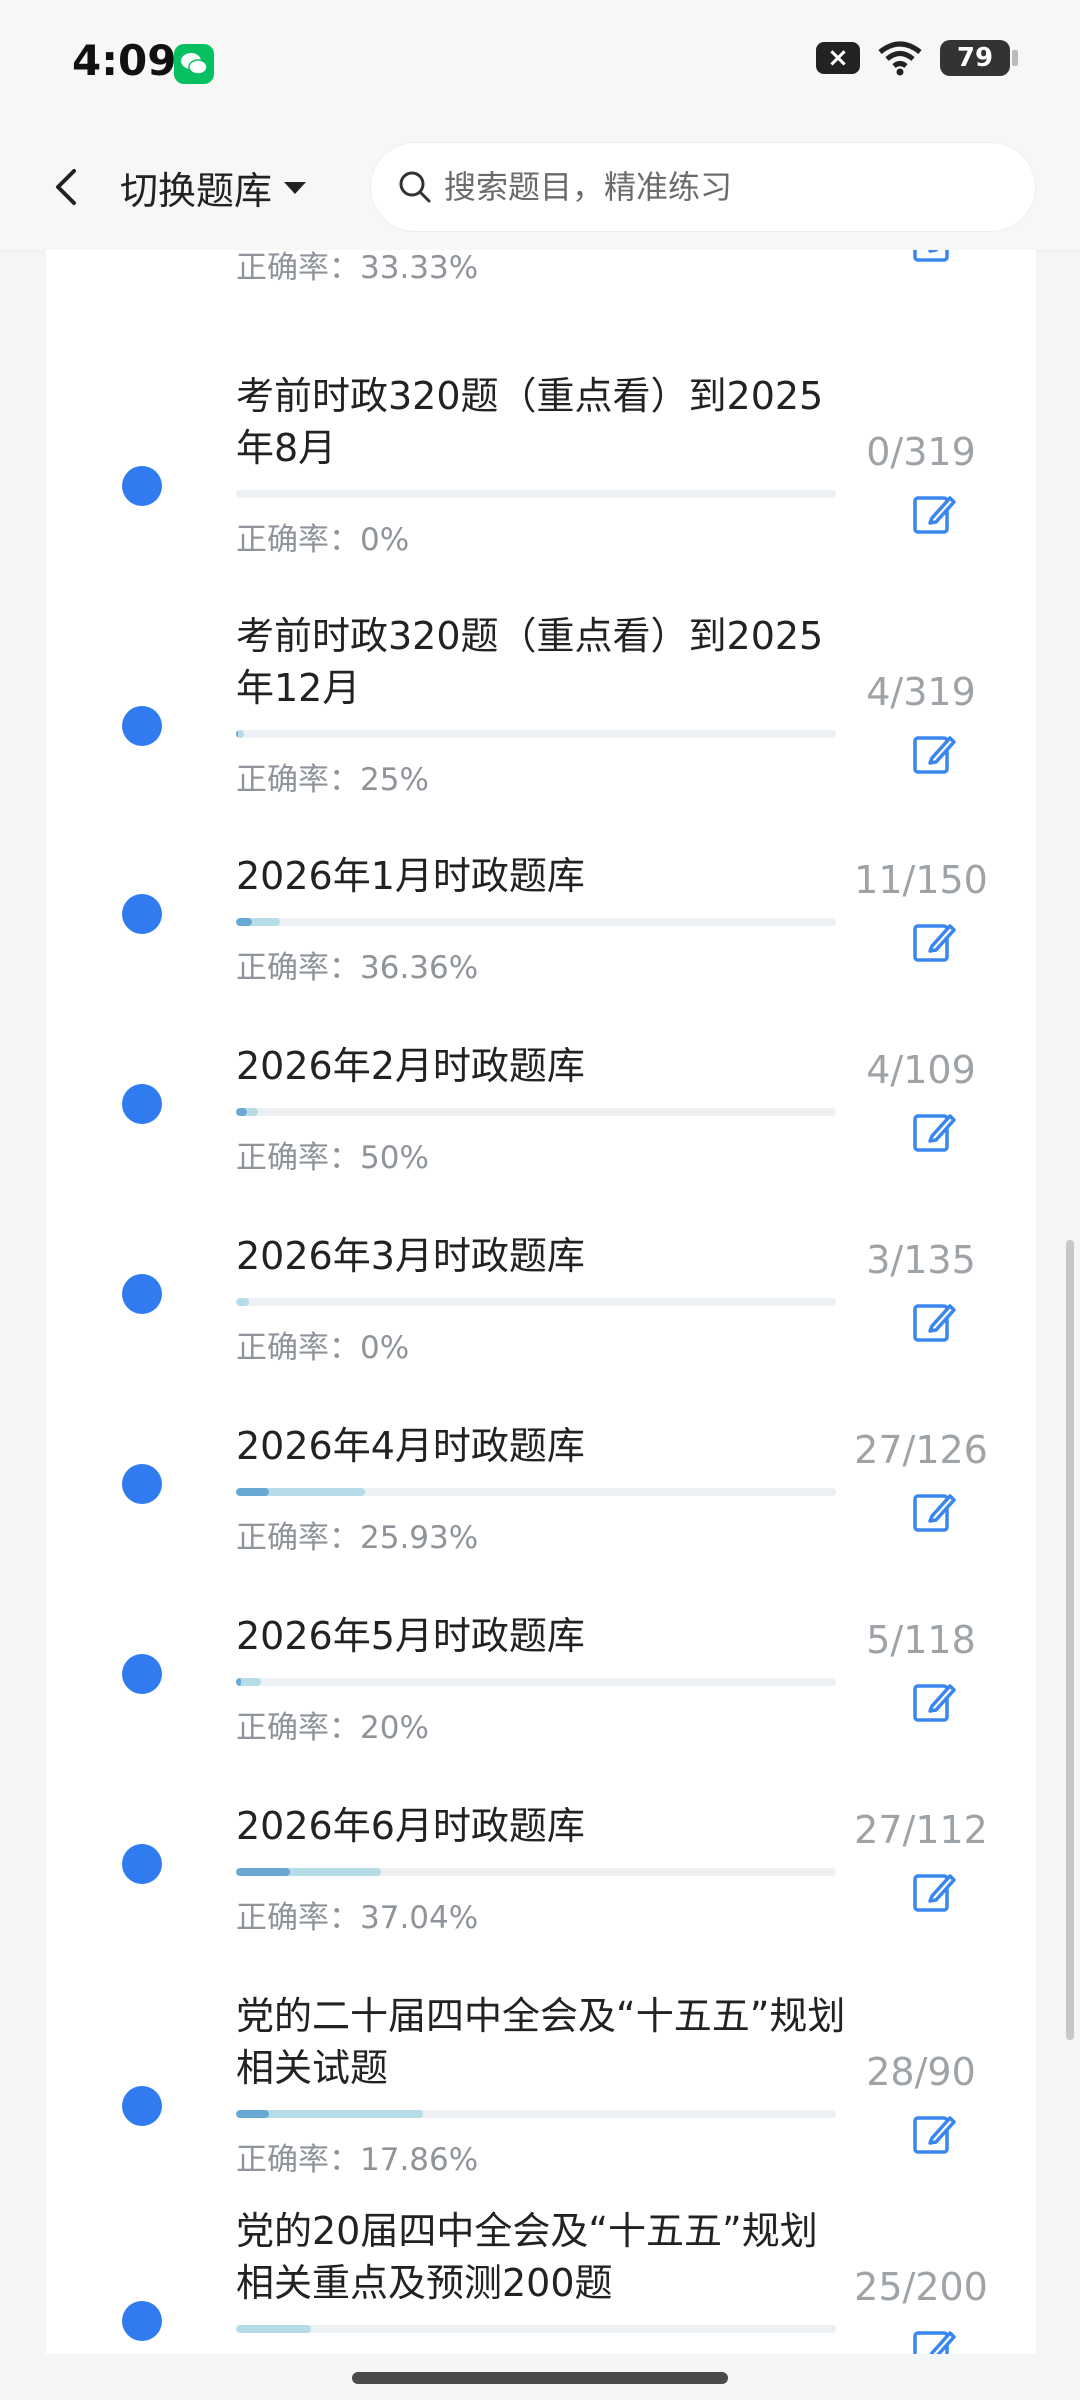 This screenshot has height=2400, width=1080. I want to click on accuracy-text: 正确率：20%, so click(332, 1728).